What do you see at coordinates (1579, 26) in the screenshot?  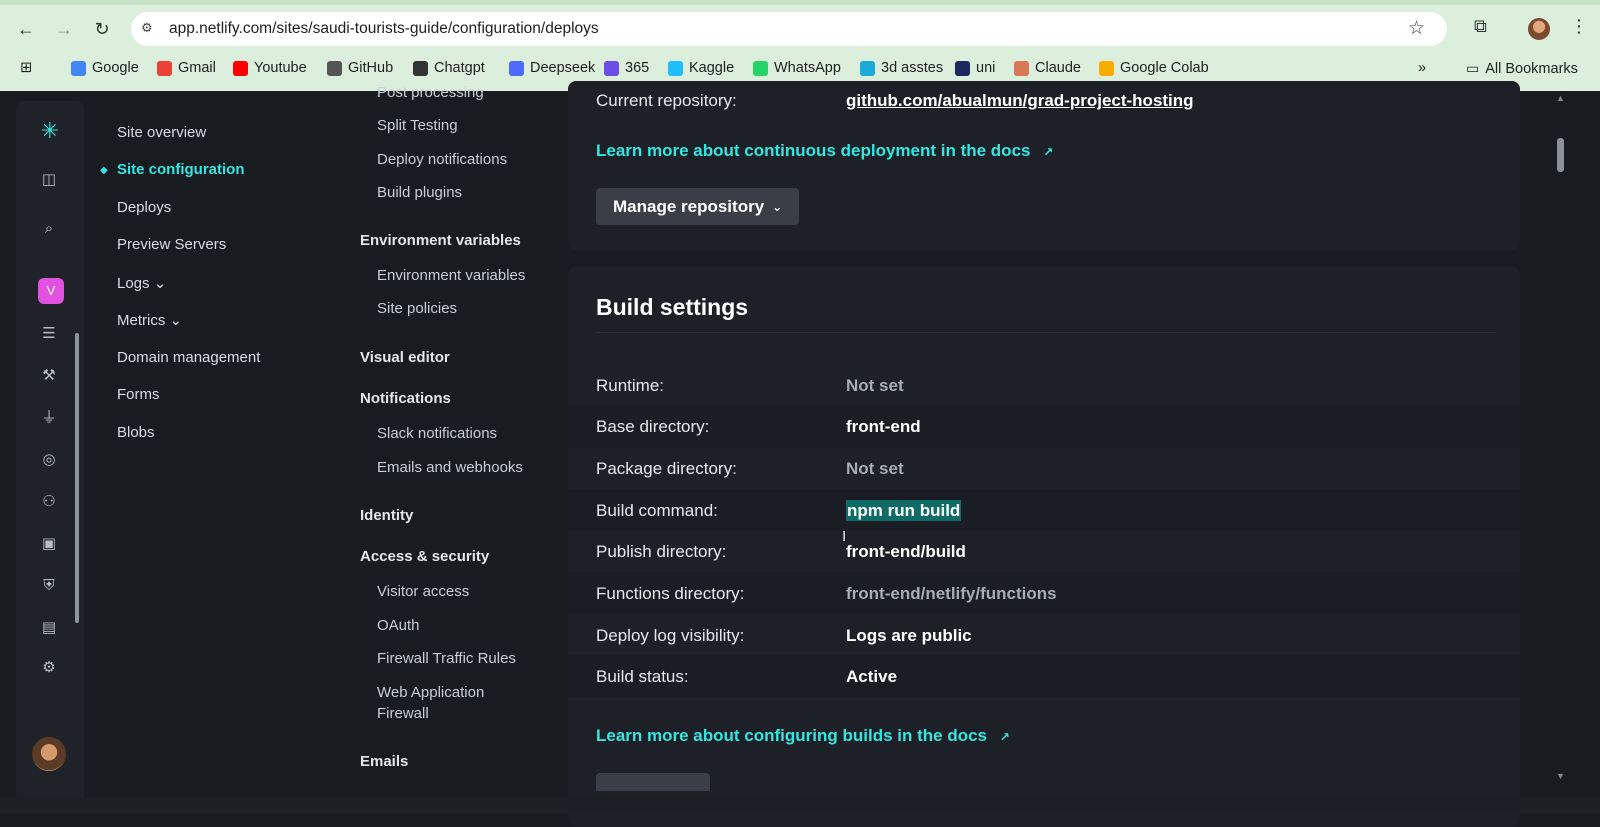 I see `browser-menu-icon: ⋮` at bounding box center [1579, 26].